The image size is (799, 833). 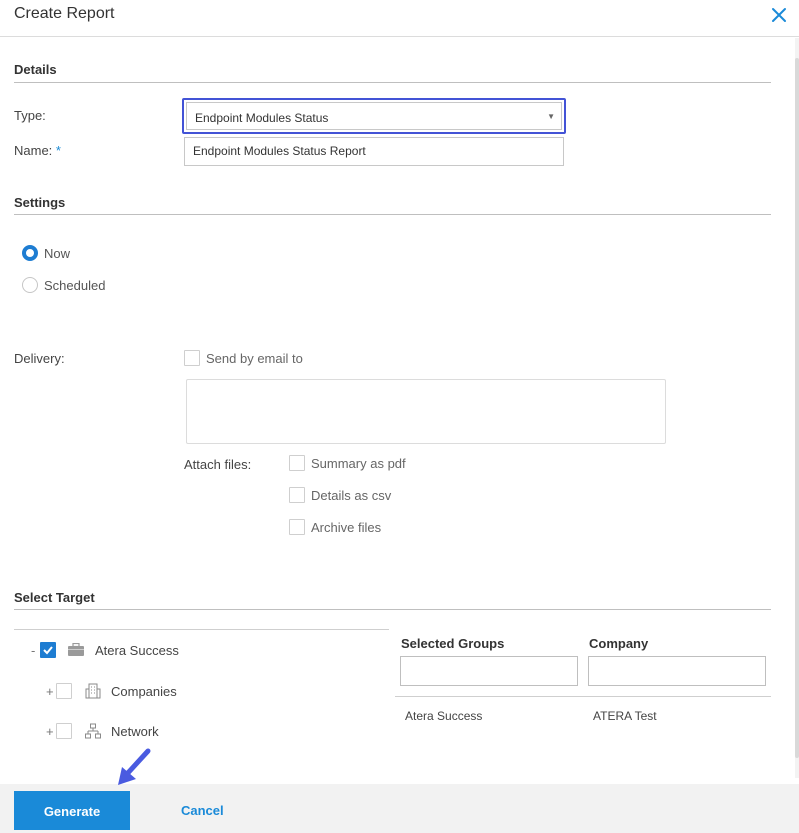 What do you see at coordinates (426, 411) in the screenshot?
I see `email-recipients-textarea` at bounding box center [426, 411].